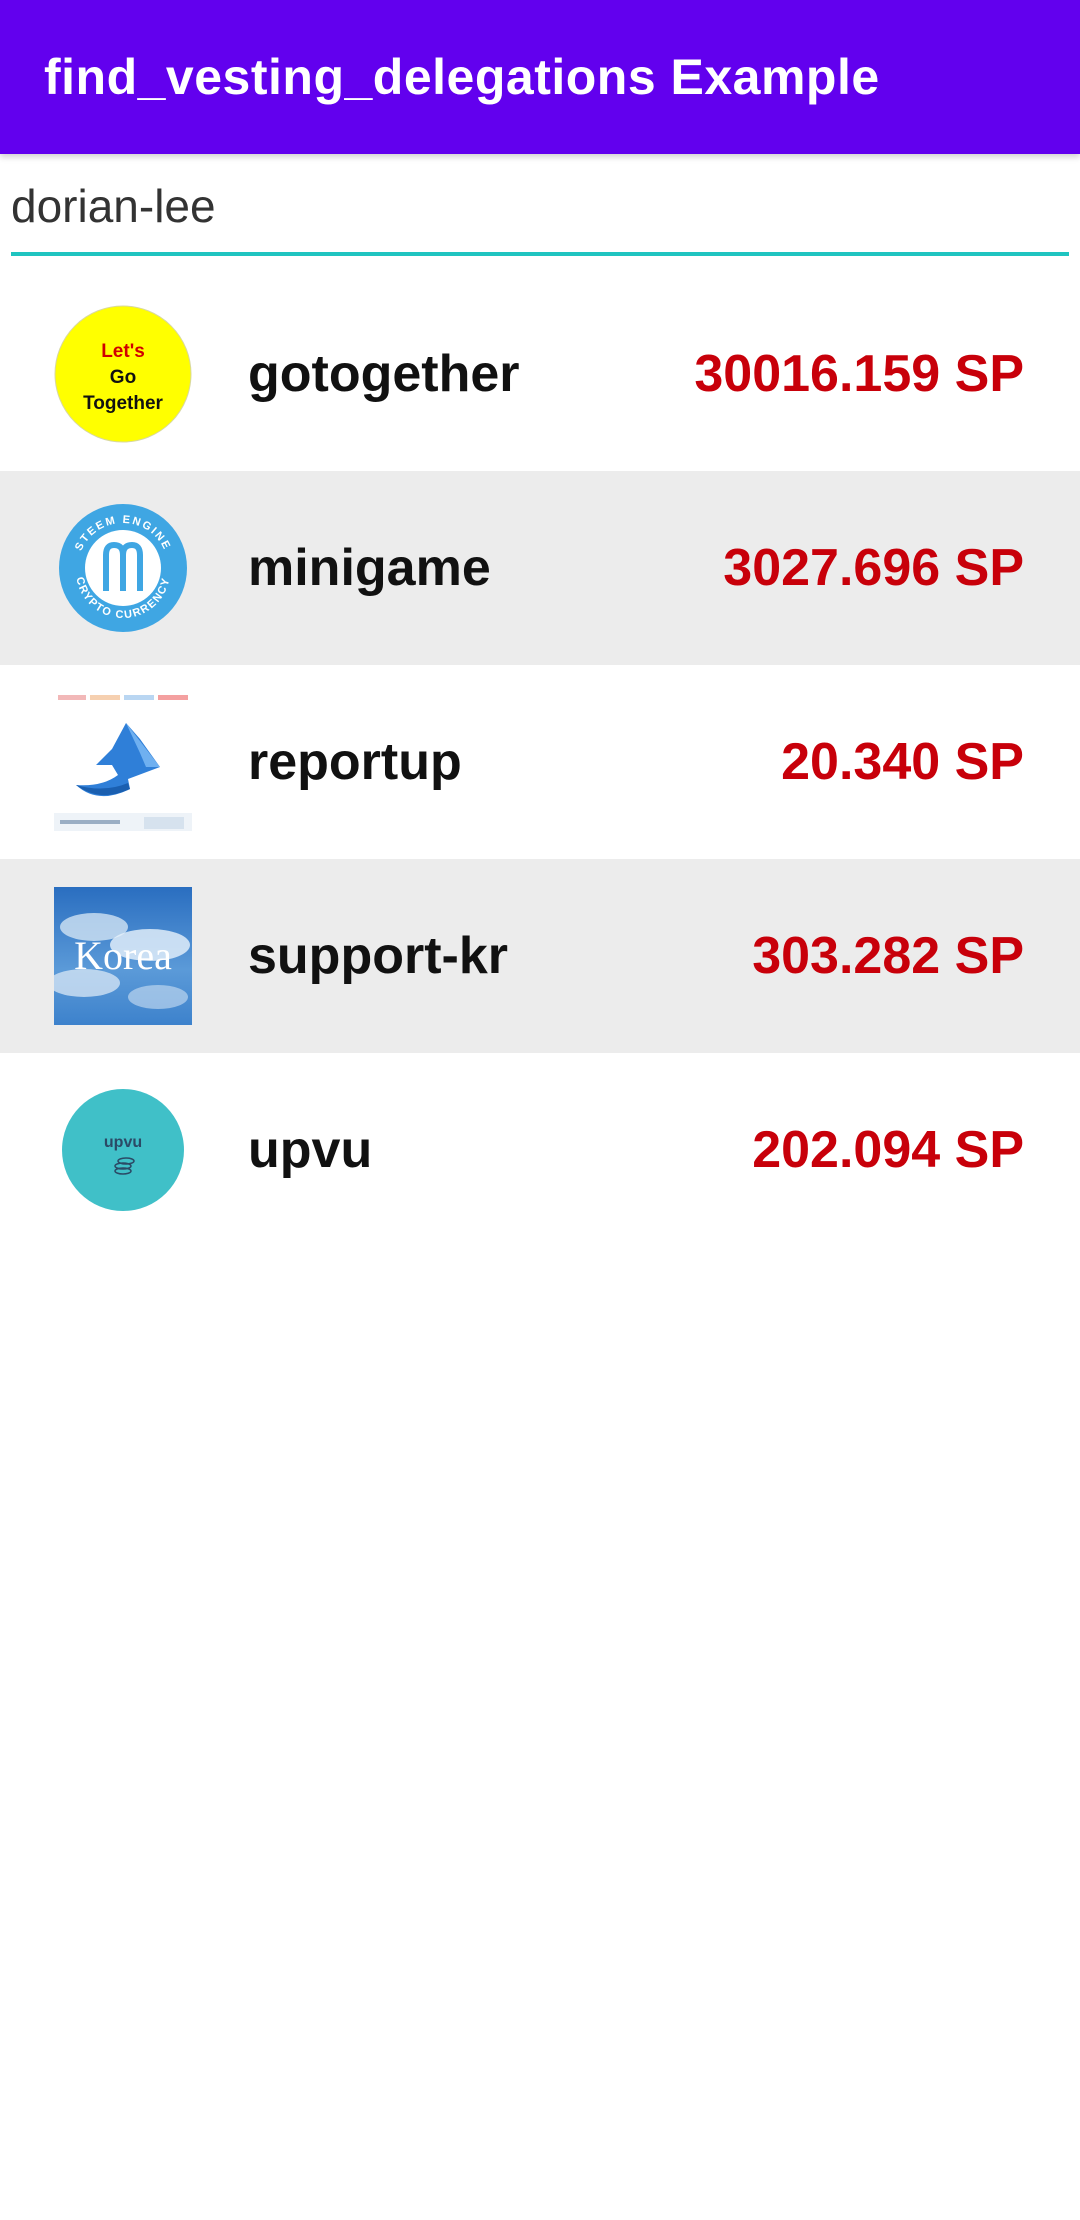 Image resolution: width=1080 pixels, height=2220 pixels. What do you see at coordinates (540, 1150) in the screenshot?
I see `list-item: upvu upvu 202.094 SP` at bounding box center [540, 1150].